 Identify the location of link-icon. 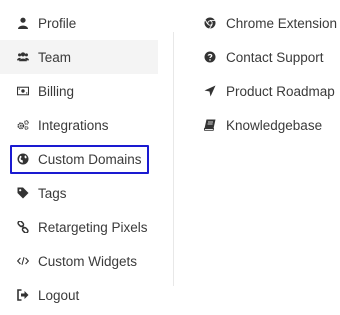
(23, 227).